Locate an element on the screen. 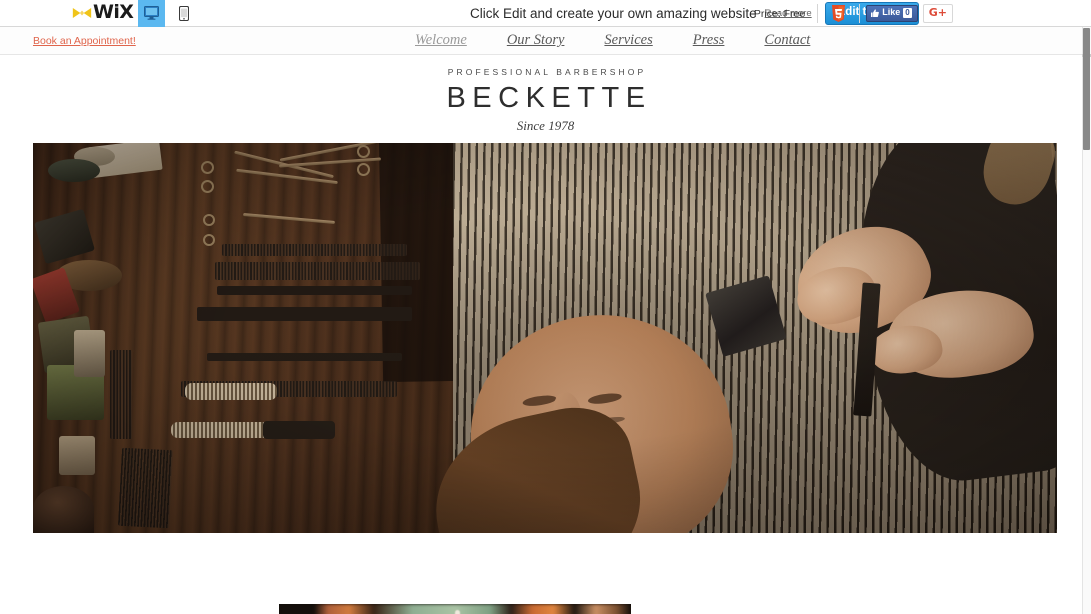 The image size is (1091, 614). wix-topbar-right: Price: Free Like 0 G+ is located at coordinates (847, 13).